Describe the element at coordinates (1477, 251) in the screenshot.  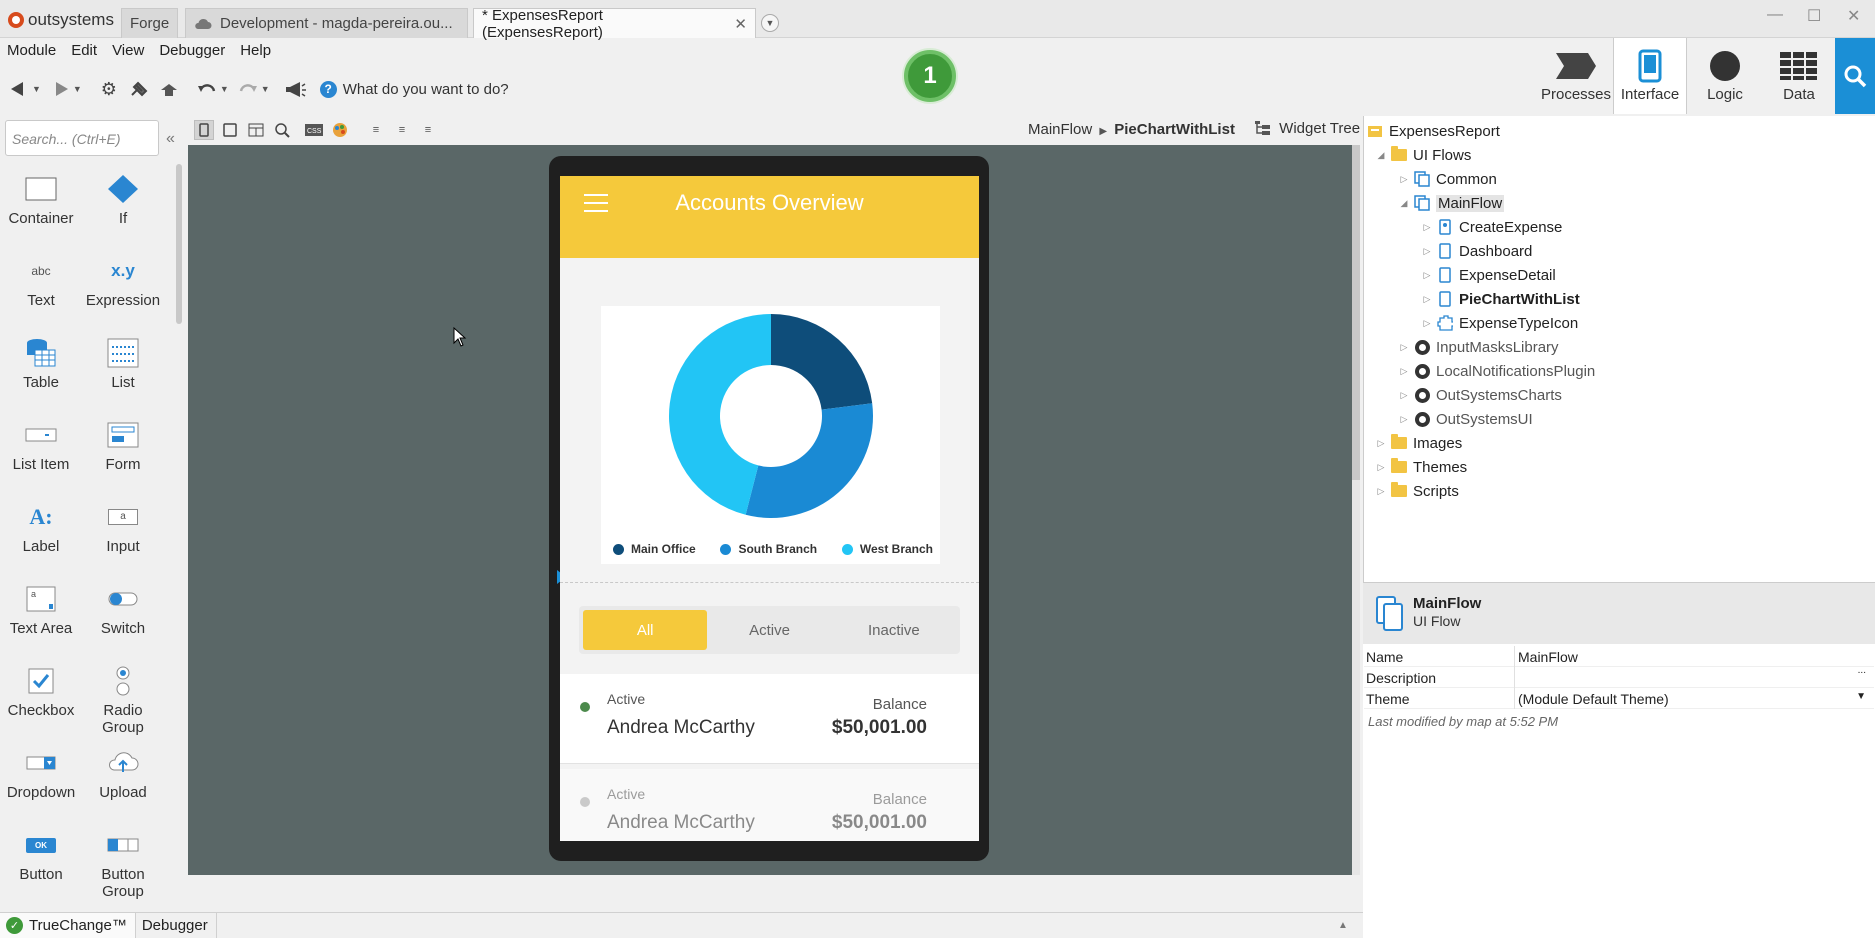
I see `tree-node-dashboard: ▷ Dashboard` at that location.